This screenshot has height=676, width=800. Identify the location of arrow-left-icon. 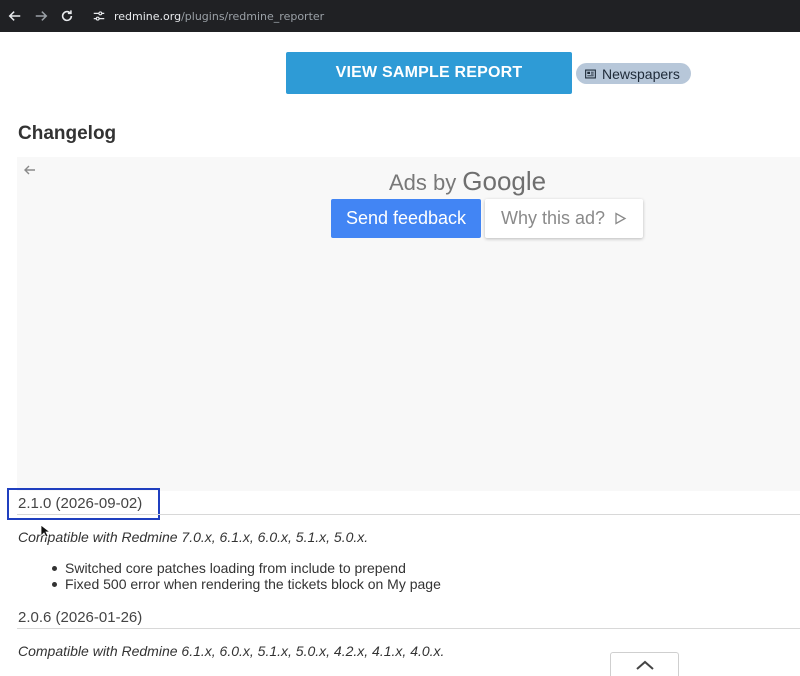
(14, 16).